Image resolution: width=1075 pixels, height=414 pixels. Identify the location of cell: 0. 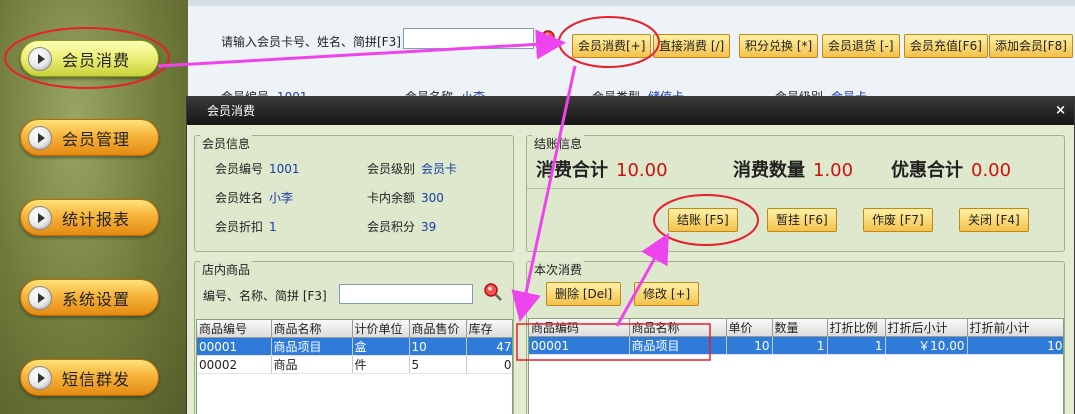
(489, 364).